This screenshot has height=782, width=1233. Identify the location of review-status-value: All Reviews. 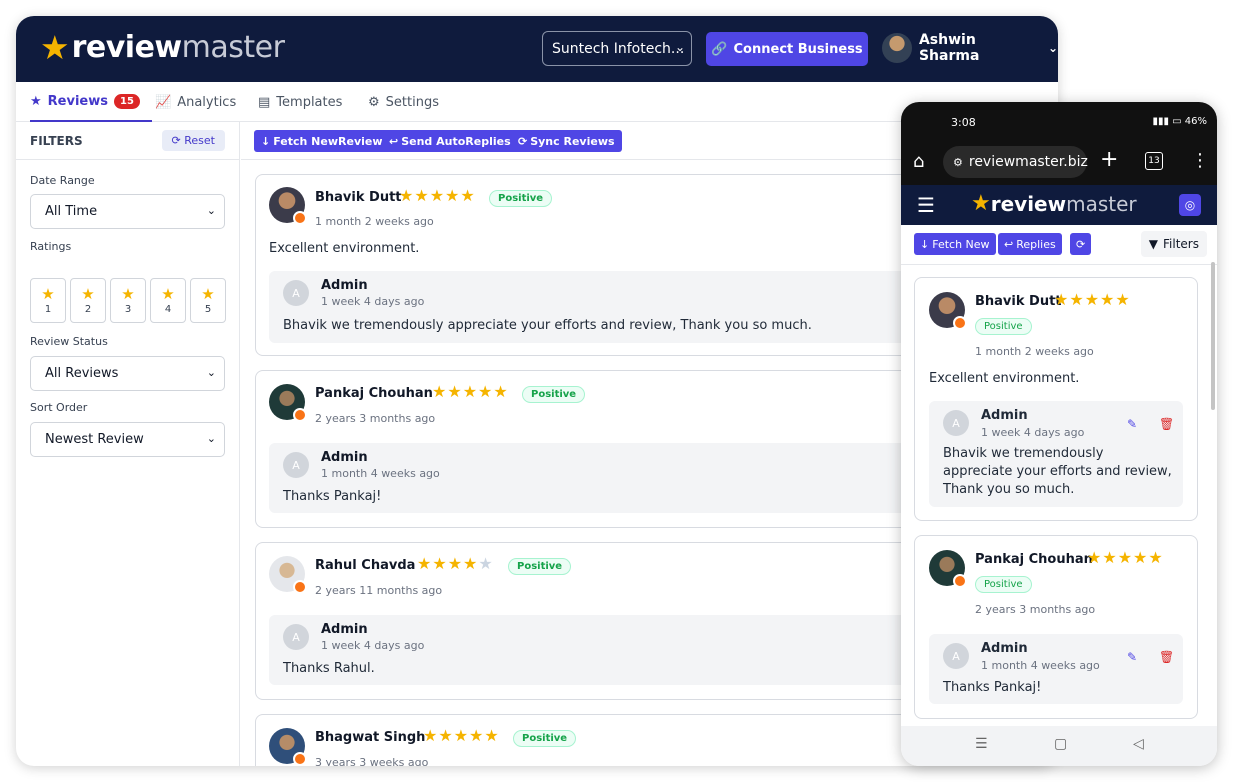
(82, 373).